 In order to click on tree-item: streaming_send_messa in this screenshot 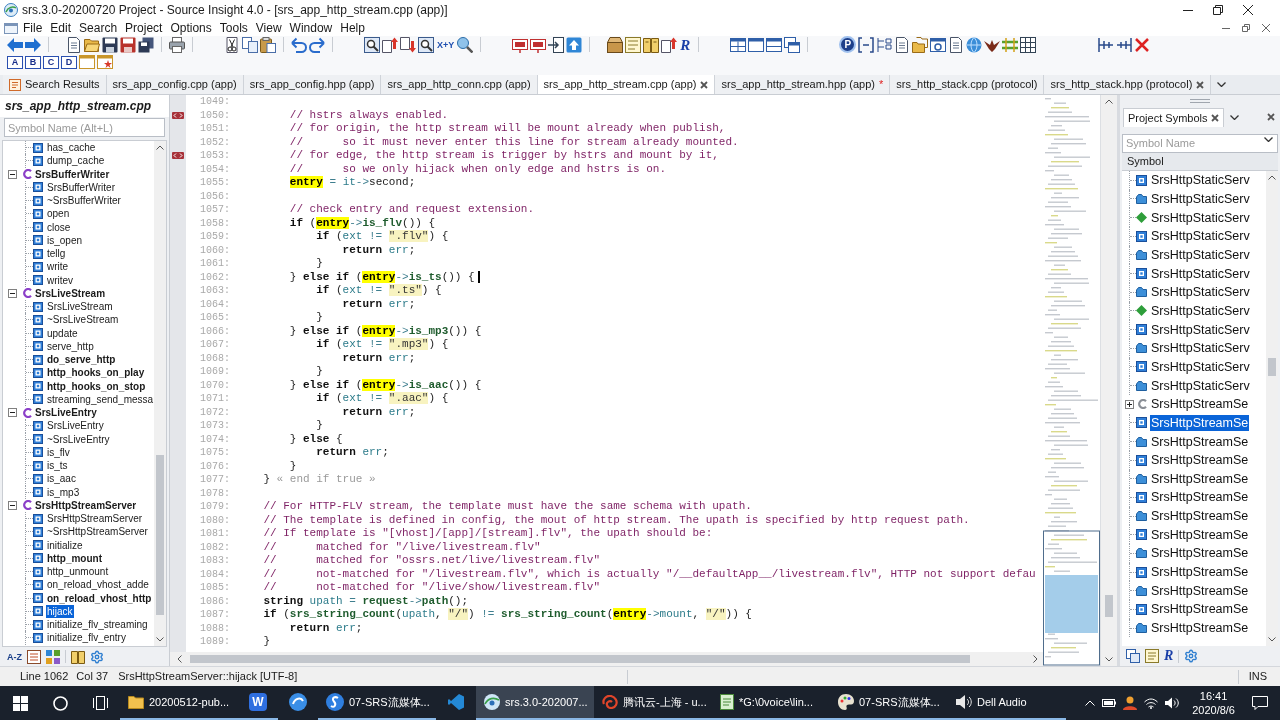, I will do `click(100, 399)`.